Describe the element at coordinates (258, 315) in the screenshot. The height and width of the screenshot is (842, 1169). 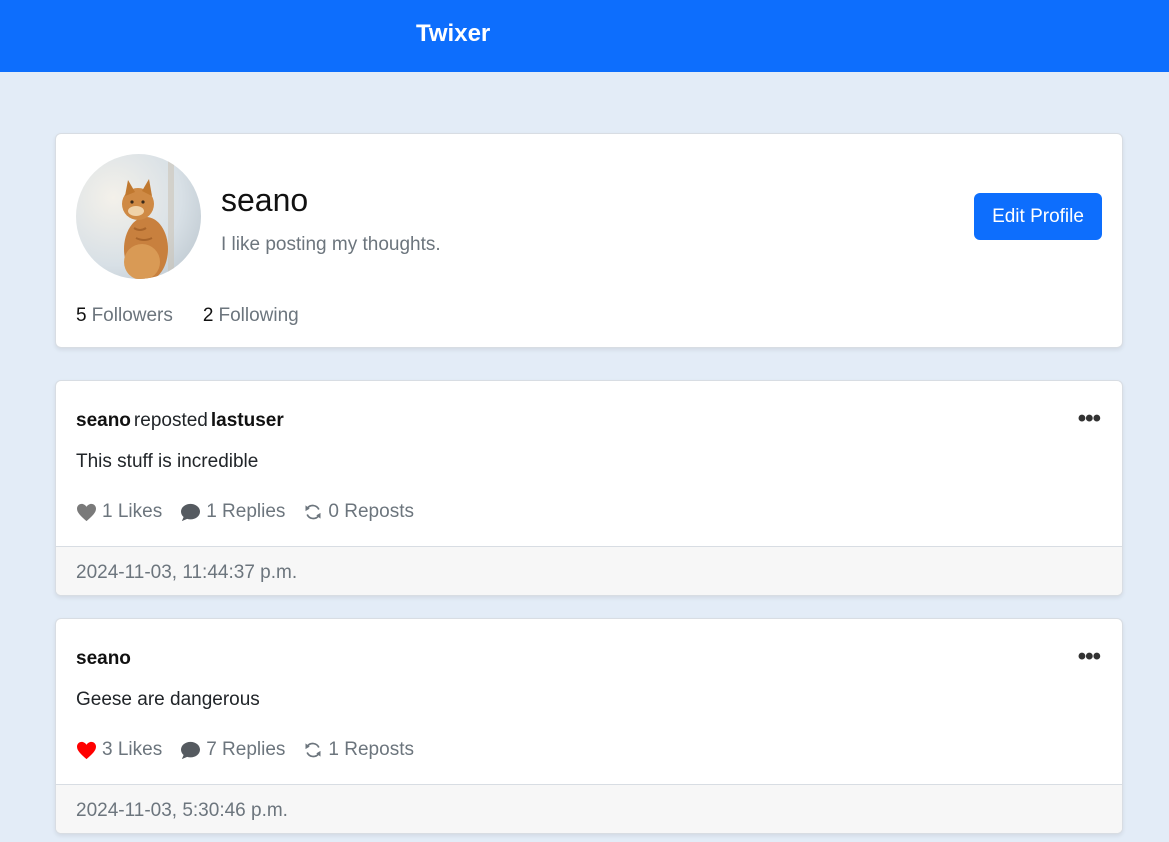
I see `following-label: Following` at that location.